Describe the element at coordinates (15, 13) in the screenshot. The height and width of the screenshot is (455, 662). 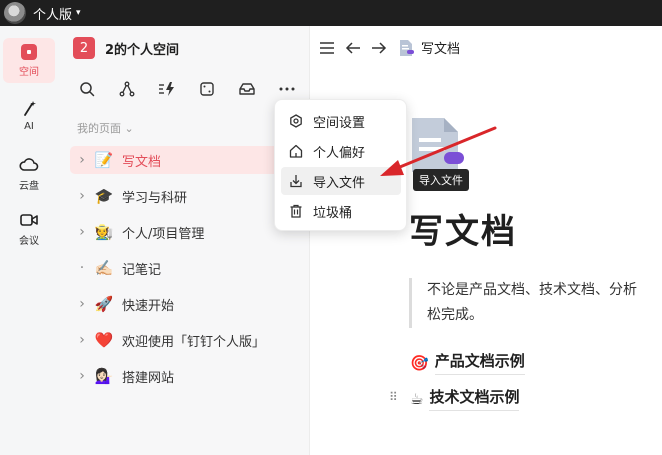
I see `avatar` at that location.